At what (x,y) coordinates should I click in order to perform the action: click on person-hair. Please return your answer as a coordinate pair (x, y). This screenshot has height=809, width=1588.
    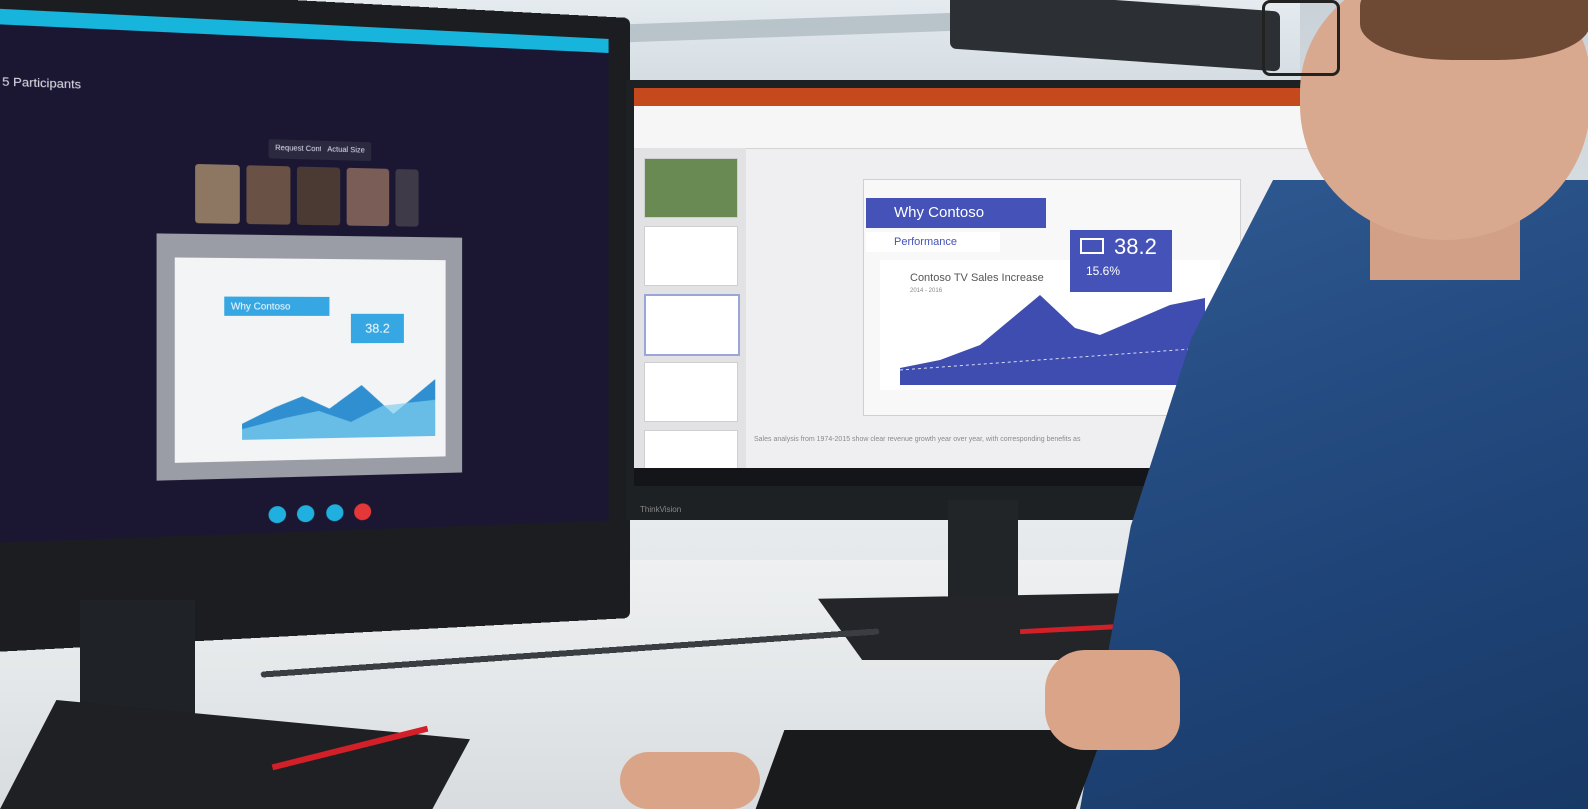
    Looking at the image, I should click on (1474, 30).